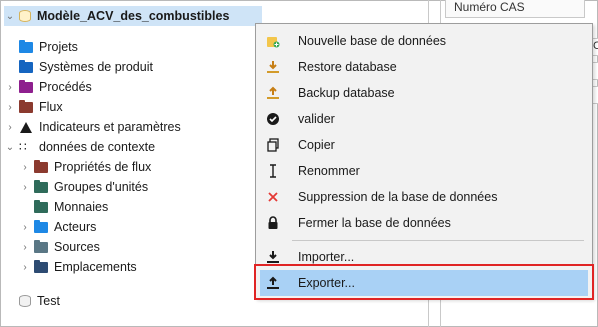 The height and width of the screenshot is (327, 598). I want to click on grid-icon: ∷, so click(23, 147).